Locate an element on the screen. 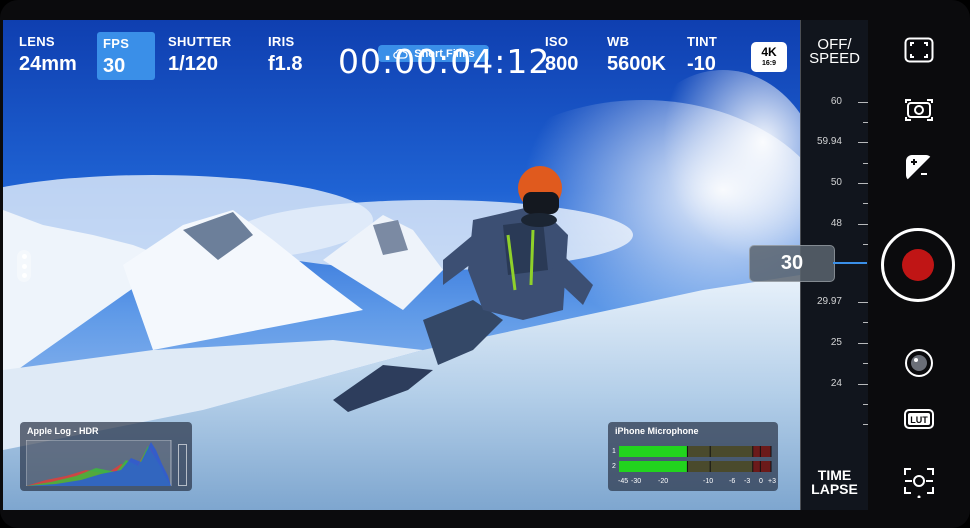 This screenshot has width=970, height=528. audio-channel-label: 2 is located at coordinates (614, 466).